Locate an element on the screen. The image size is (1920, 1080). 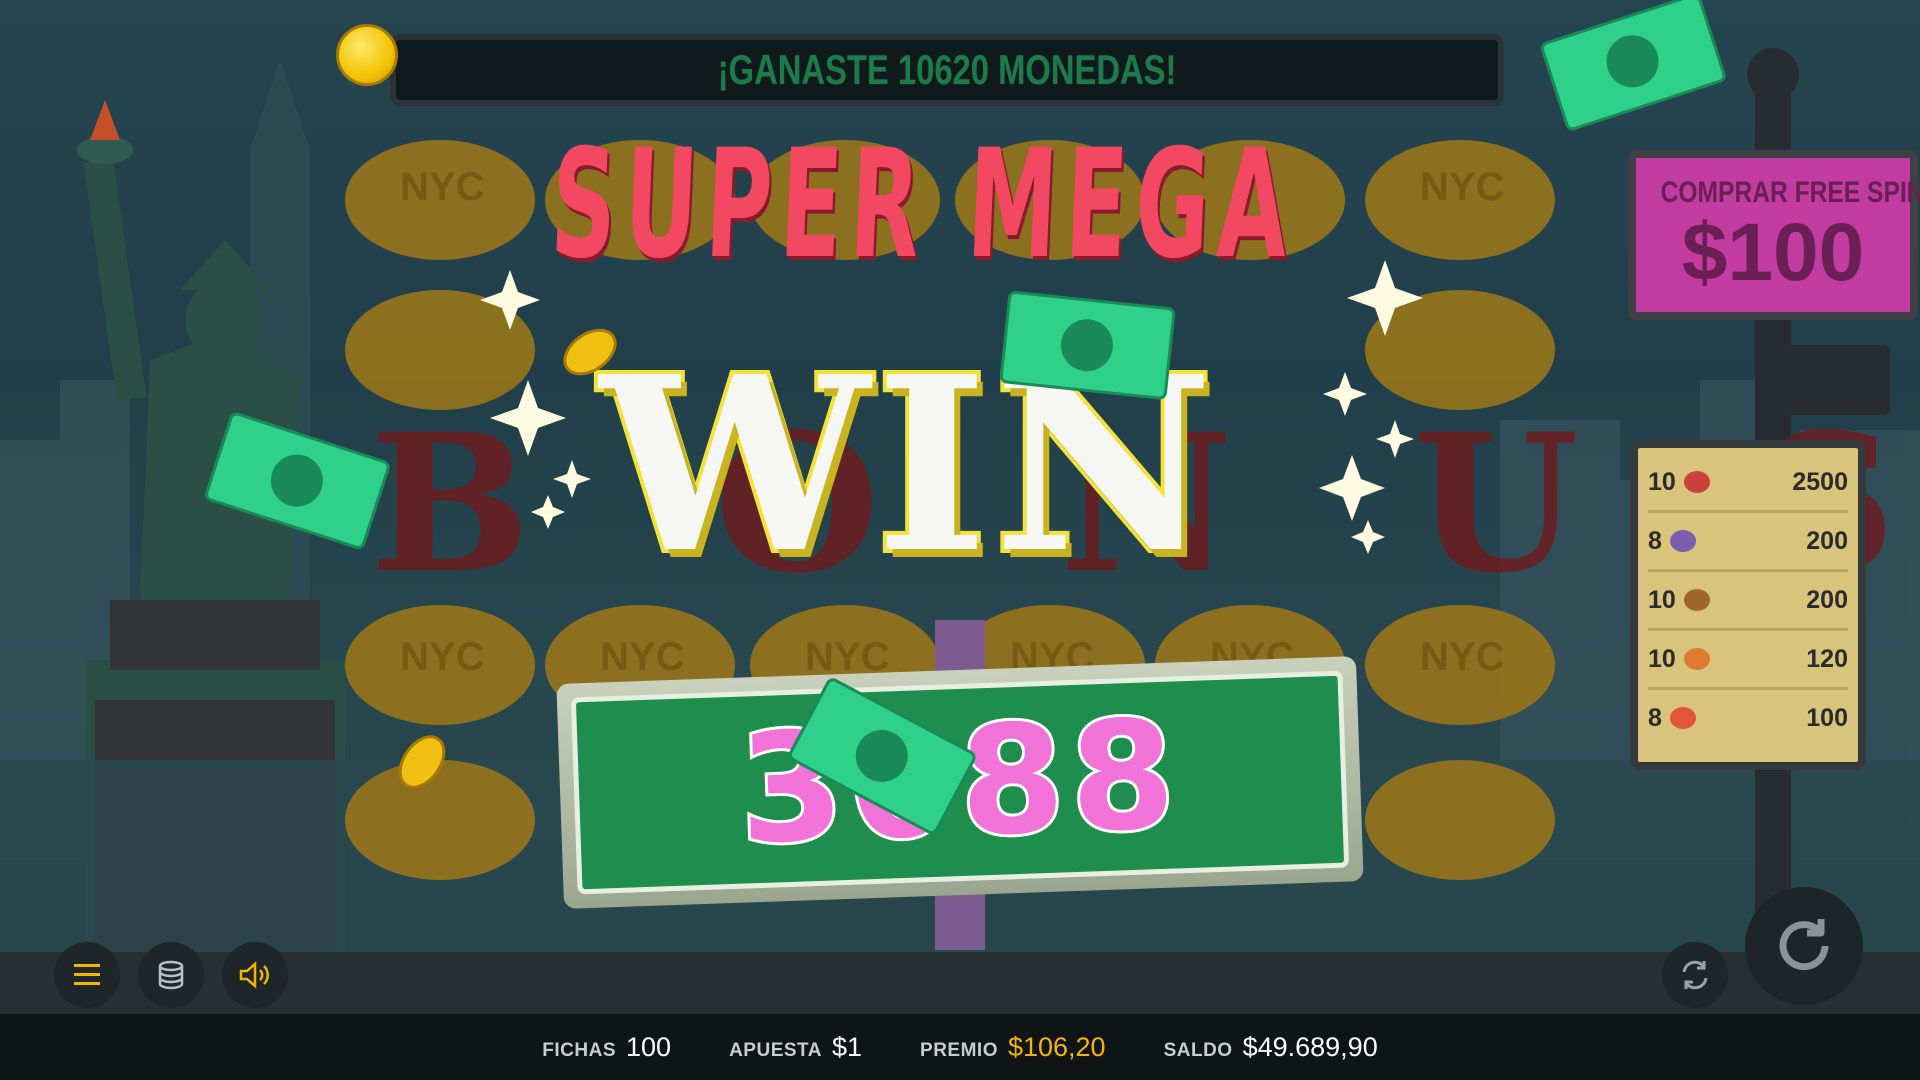
prize-stat: PREMIO $106,20 is located at coordinates (1013, 1047).